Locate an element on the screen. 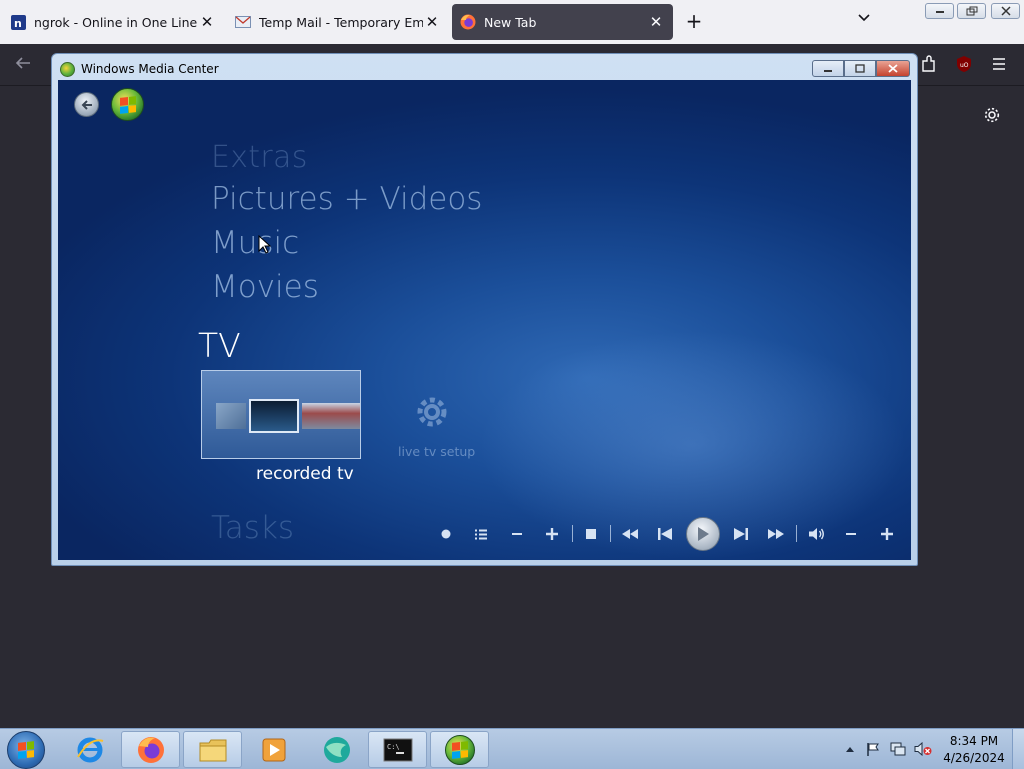 The width and height of the screenshot is (1024, 769). guide-button is located at coordinates (481, 534).